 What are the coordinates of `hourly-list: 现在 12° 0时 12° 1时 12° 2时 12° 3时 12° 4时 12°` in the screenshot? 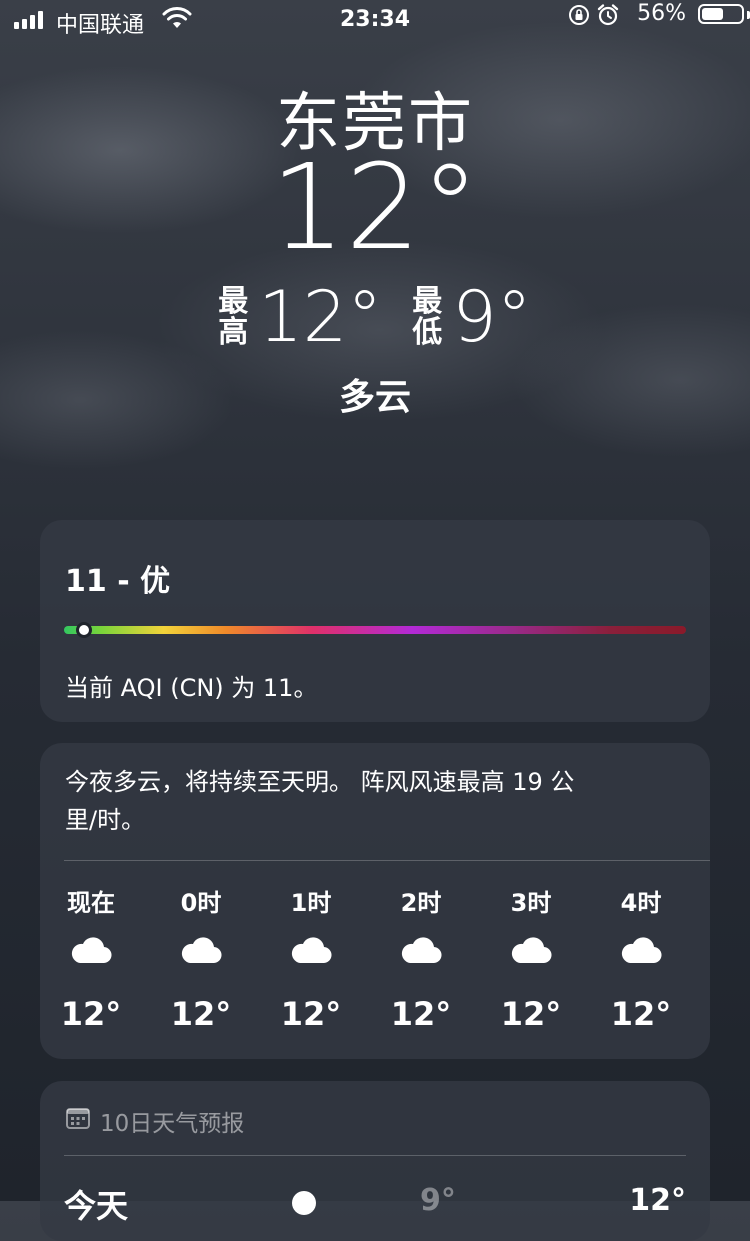 It's located at (375, 963).